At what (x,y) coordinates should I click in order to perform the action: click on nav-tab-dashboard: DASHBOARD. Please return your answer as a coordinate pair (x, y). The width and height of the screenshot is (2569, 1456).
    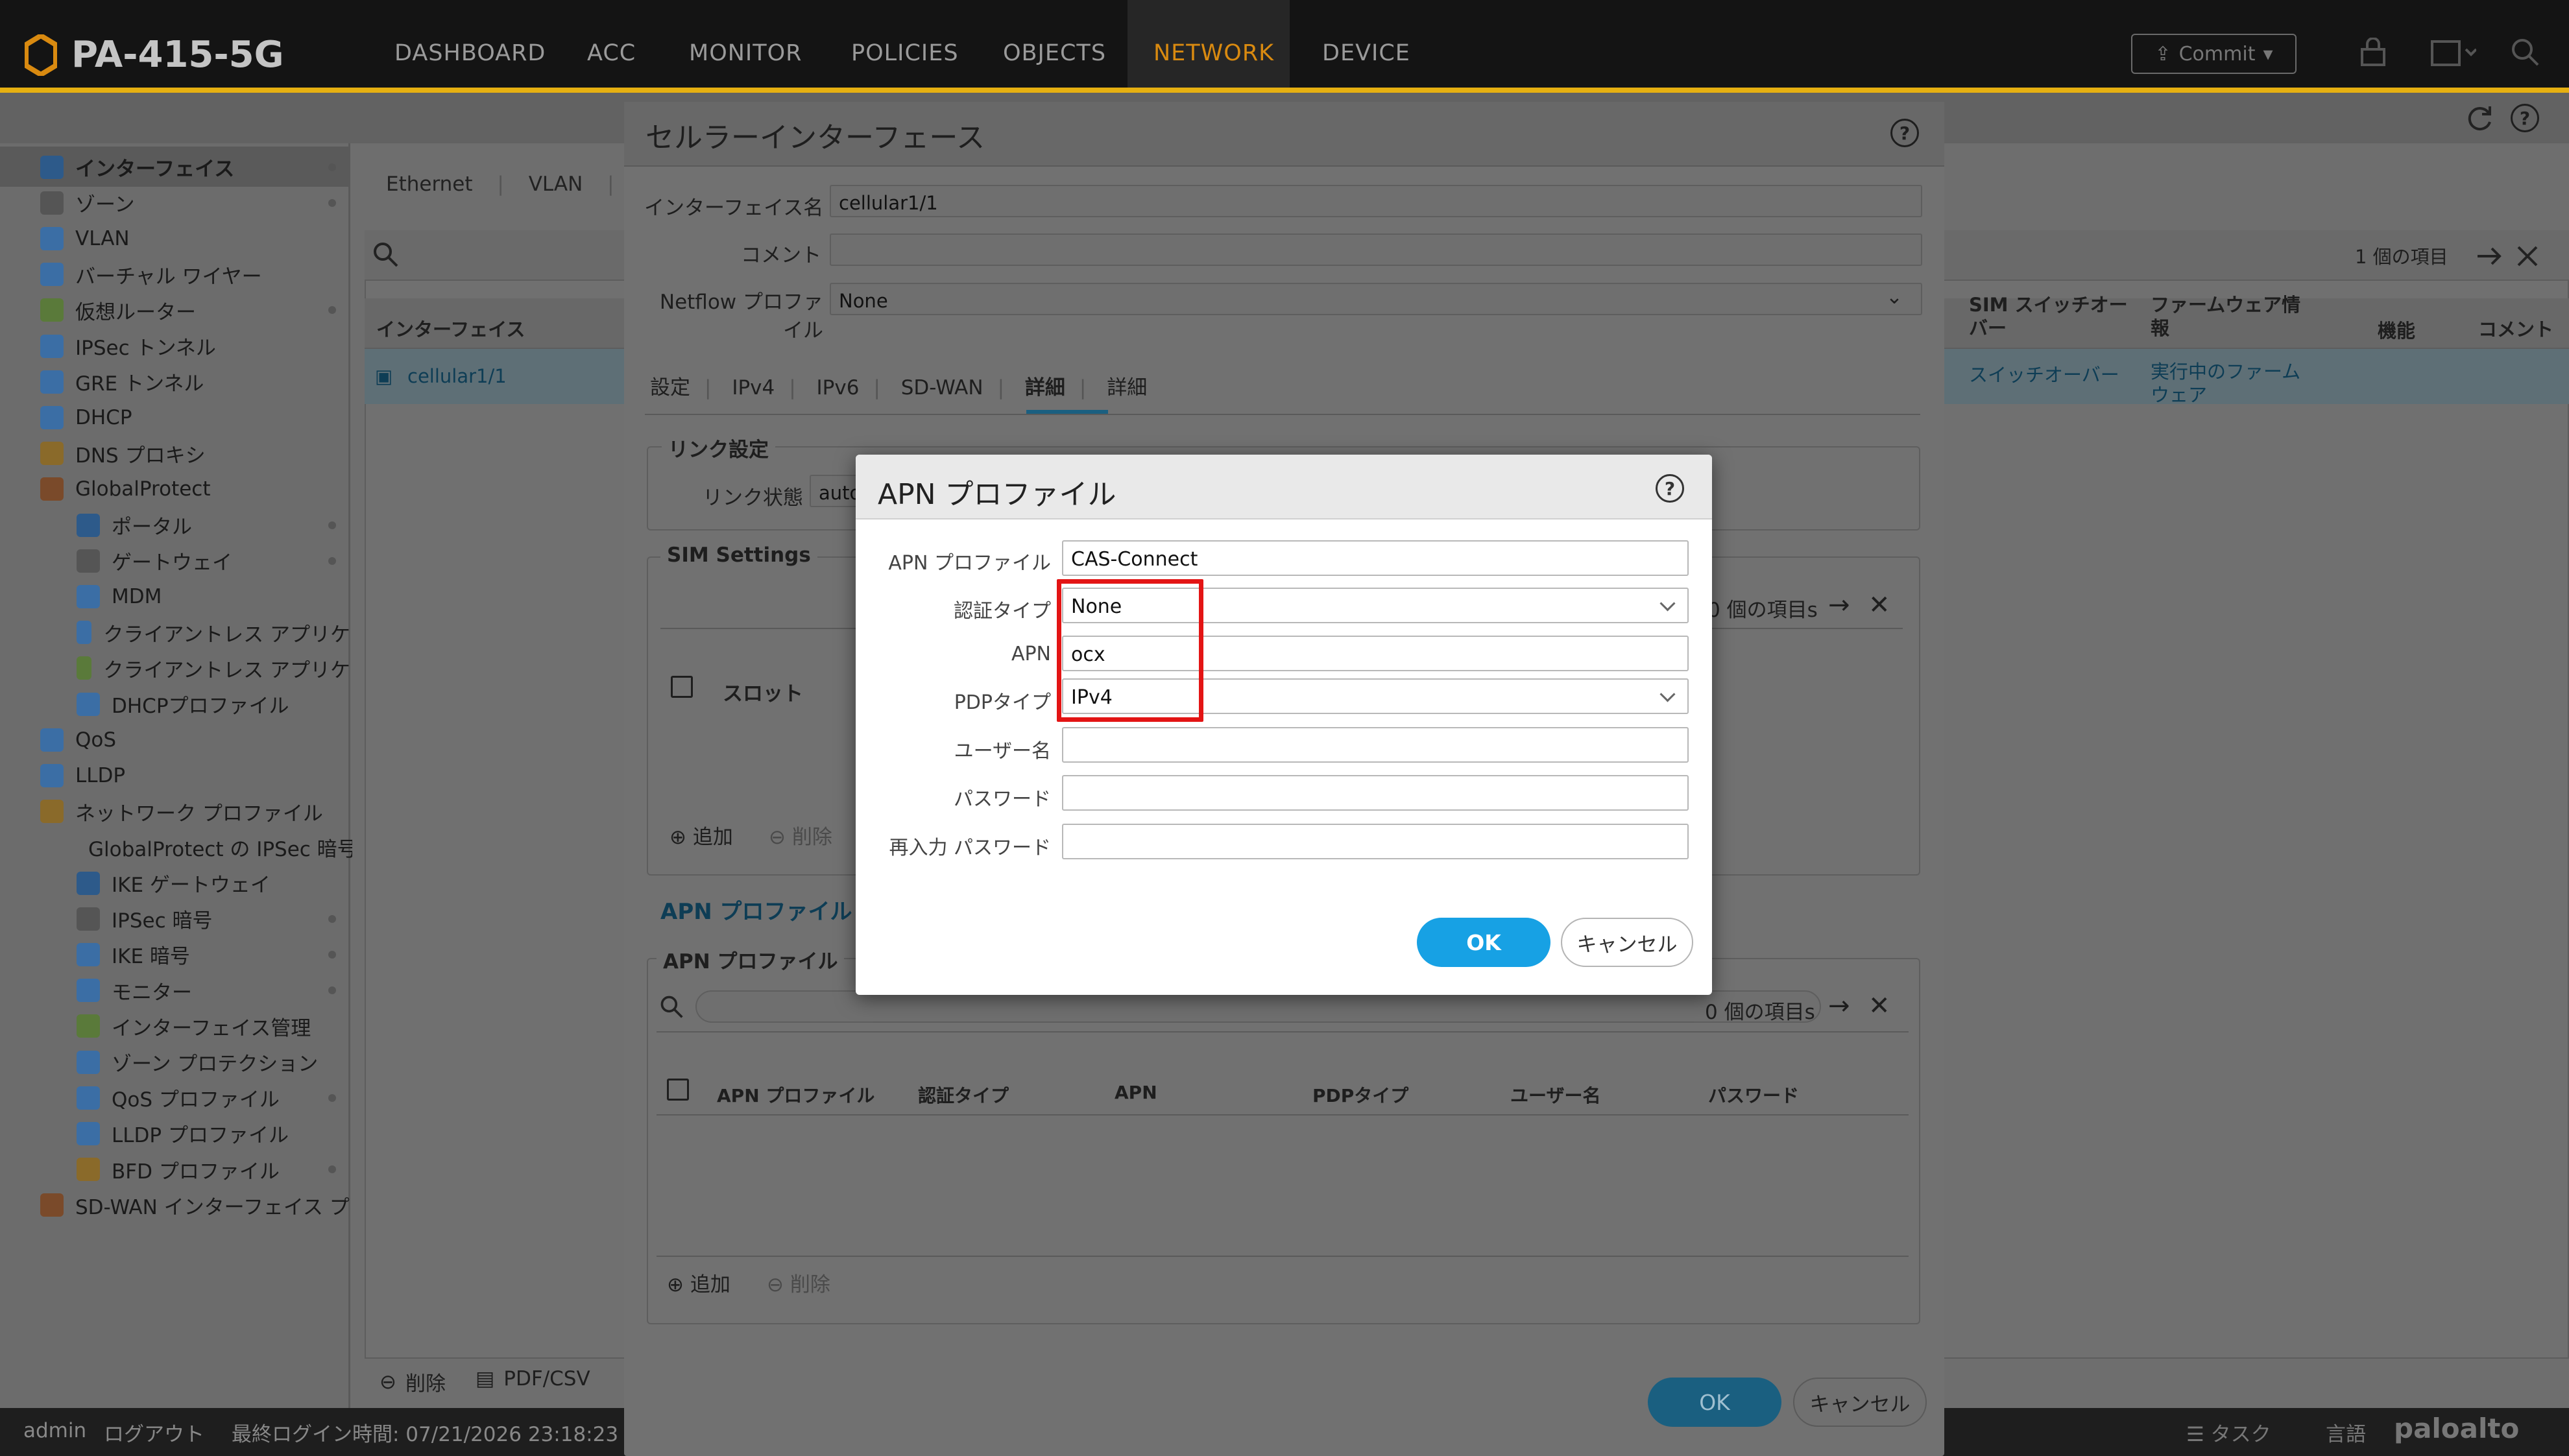
    Looking at the image, I should click on (470, 53).